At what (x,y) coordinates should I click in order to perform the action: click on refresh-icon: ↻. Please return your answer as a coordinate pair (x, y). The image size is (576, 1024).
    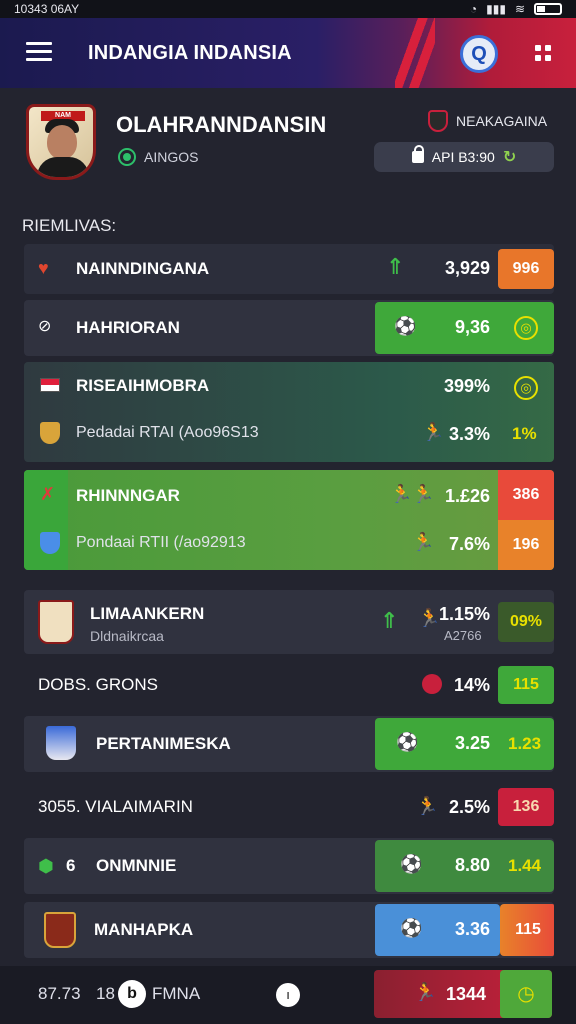
    Looking at the image, I should click on (509, 157).